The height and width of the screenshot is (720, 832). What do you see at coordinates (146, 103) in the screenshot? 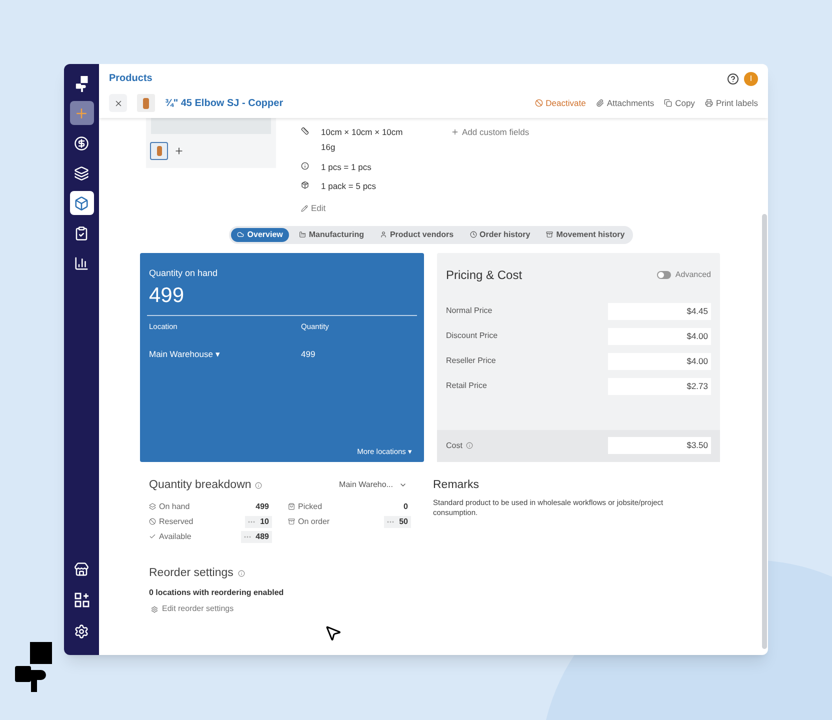
I see `product-thumbnail` at bounding box center [146, 103].